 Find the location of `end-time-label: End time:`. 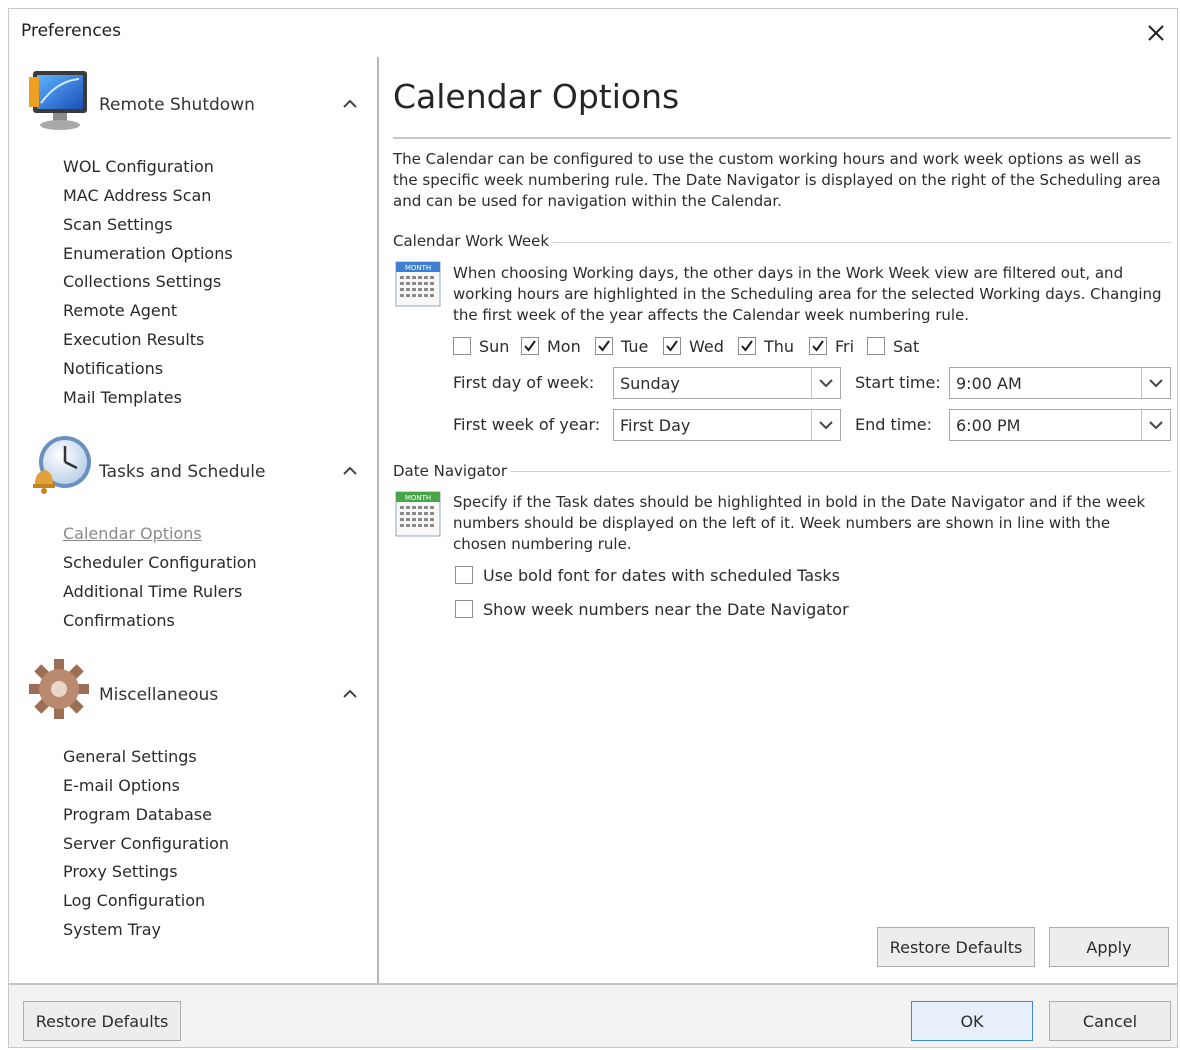

end-time-label: End time: is located at coordinates (894, 424).